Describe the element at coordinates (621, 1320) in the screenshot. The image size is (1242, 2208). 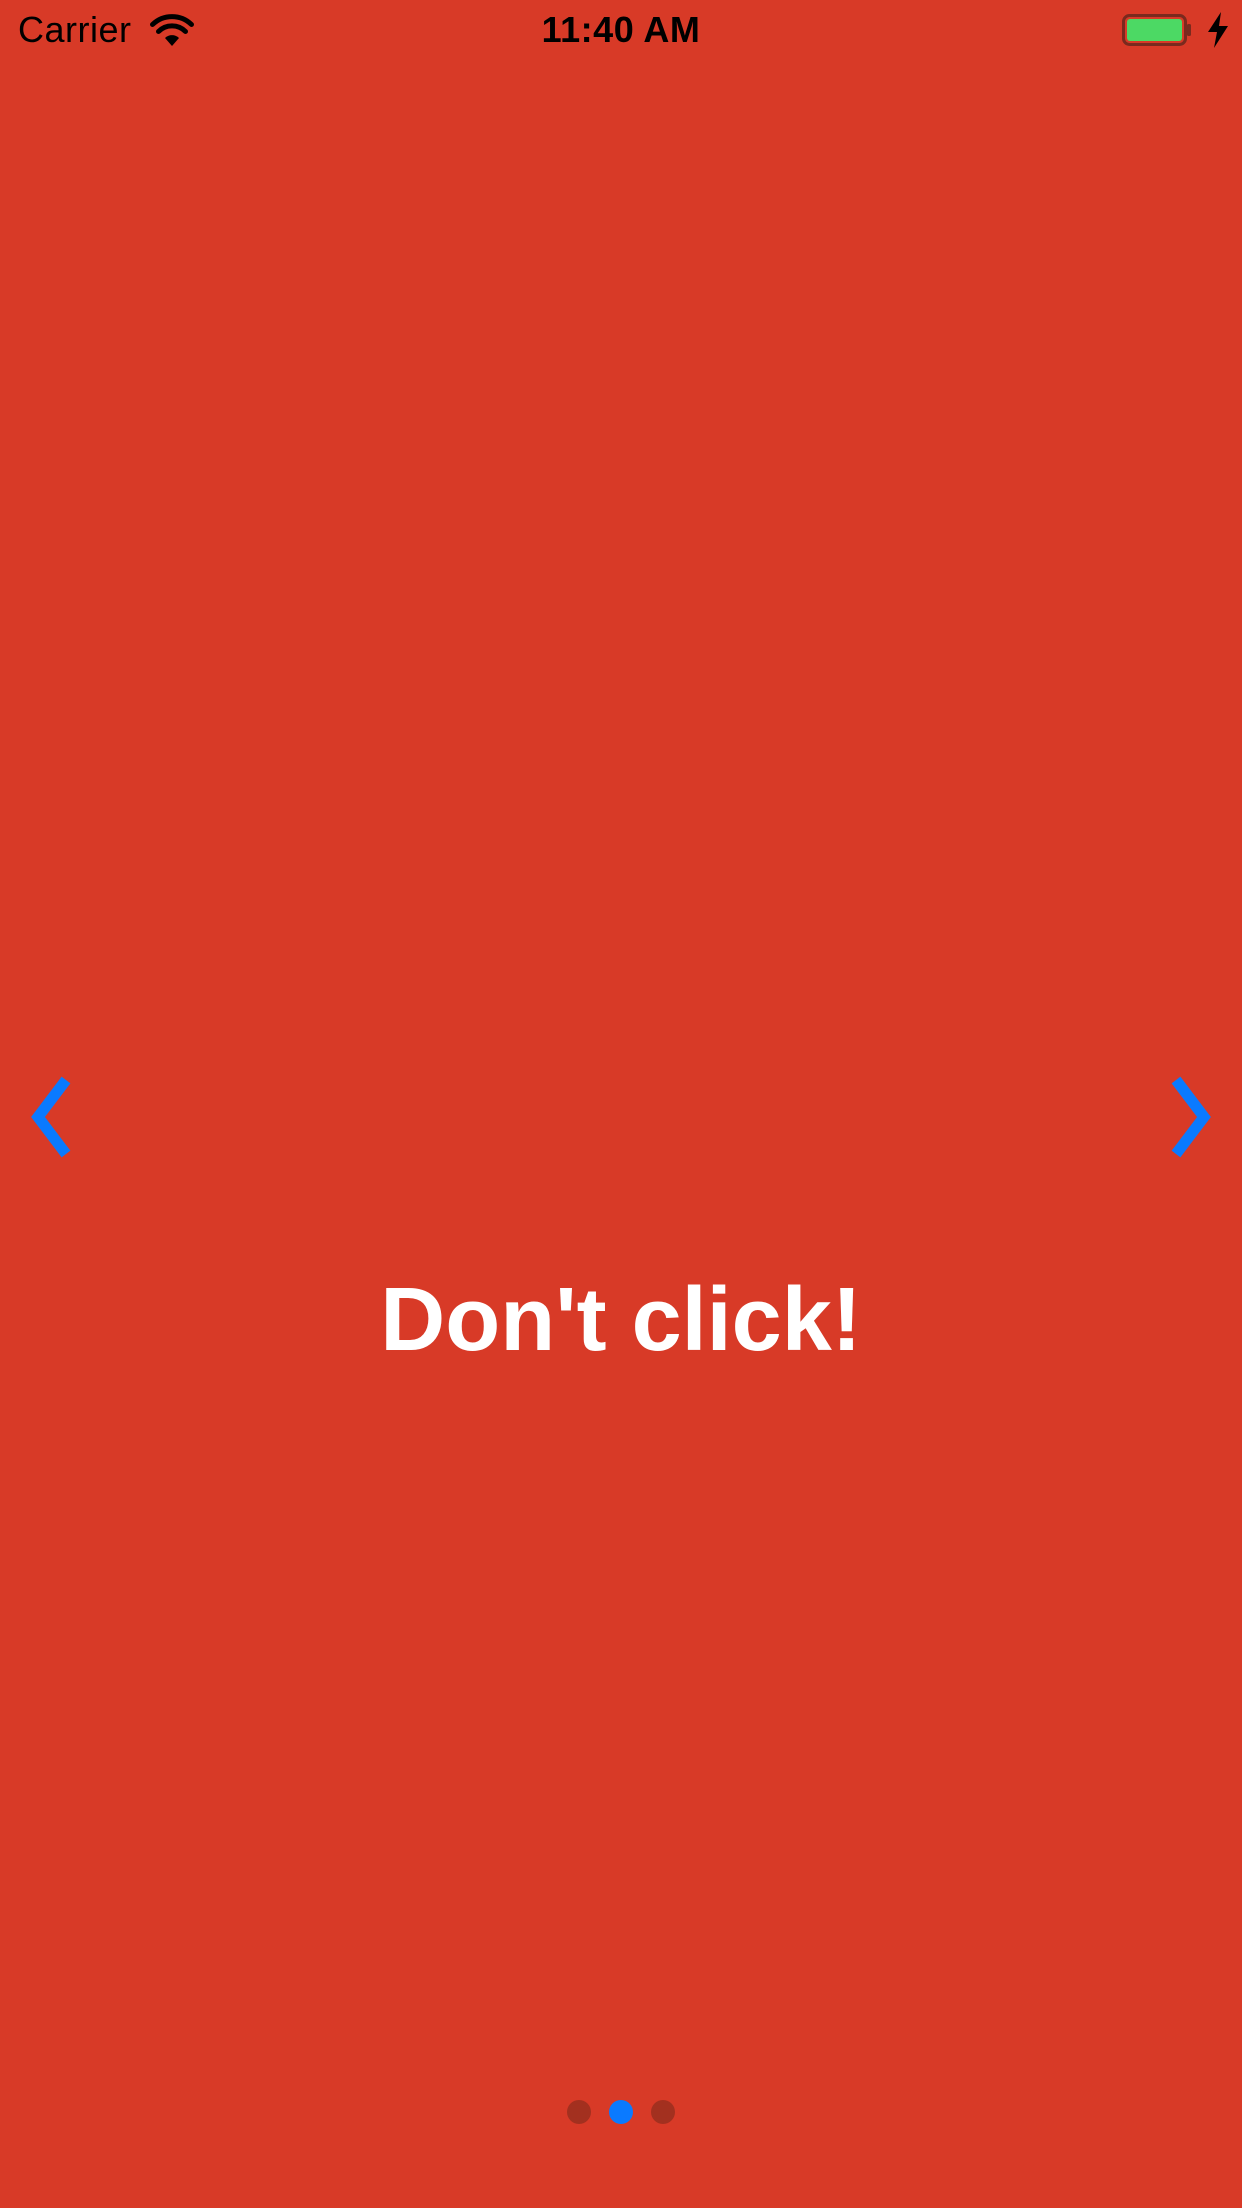
I see `page-message: Don't click!` at that location.